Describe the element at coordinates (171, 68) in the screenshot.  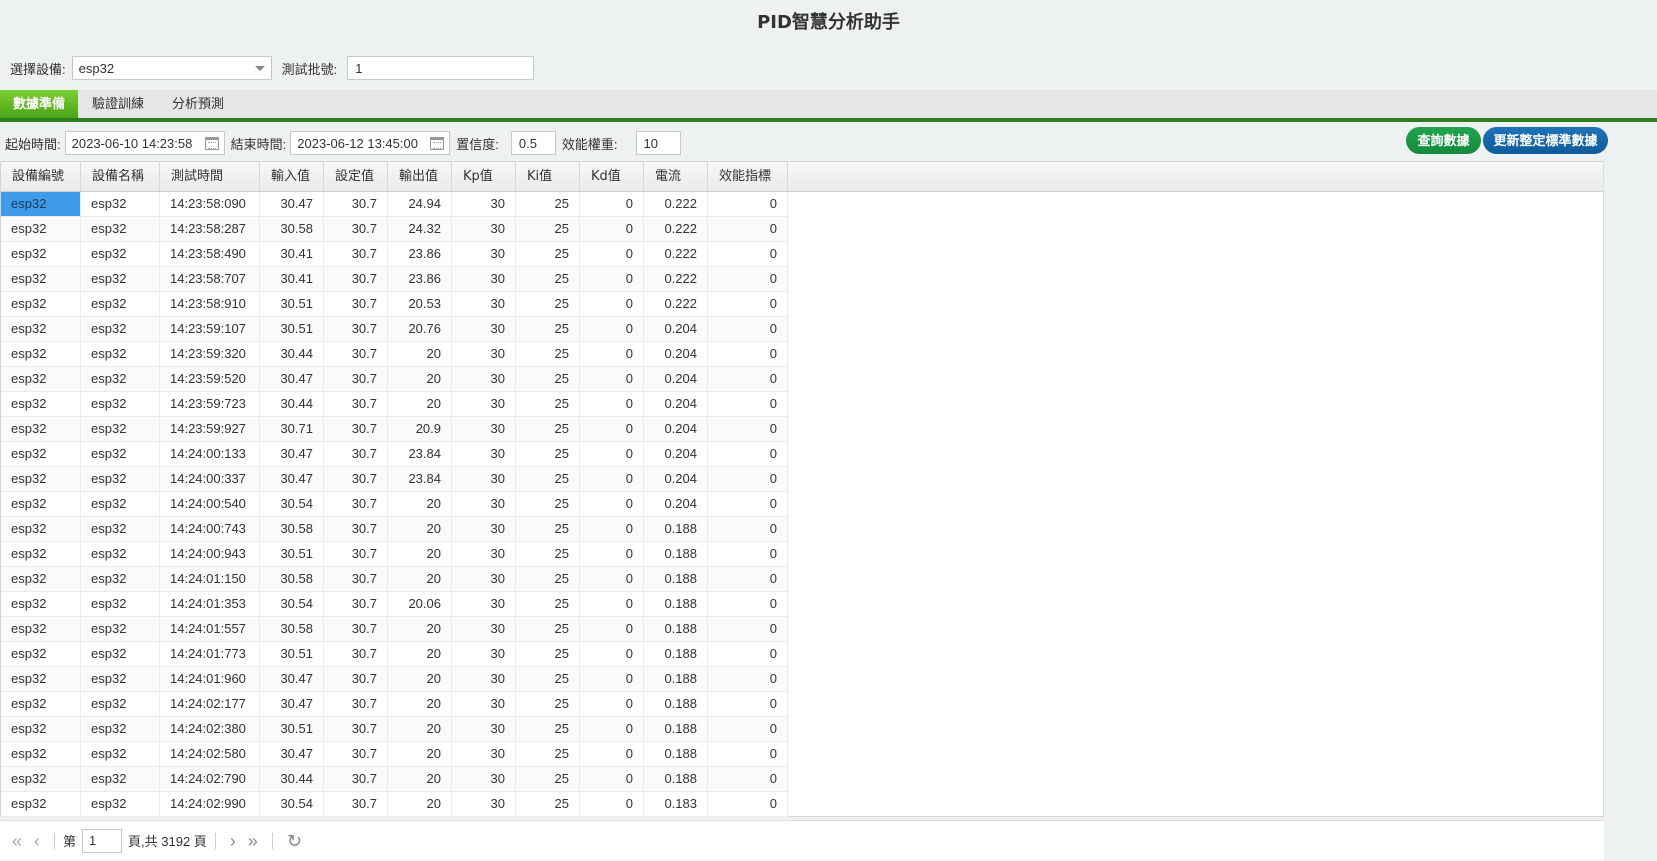
I see `device-select: esp32` at that location.